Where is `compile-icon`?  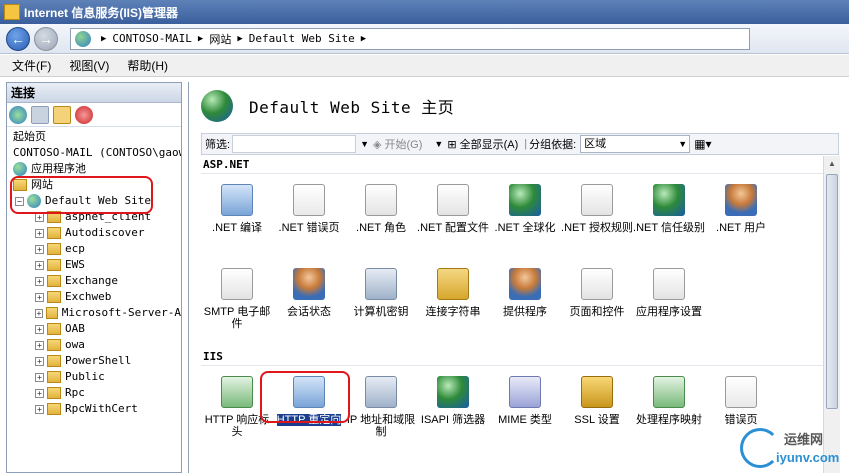 compile-icon is located at coordinates (237, 200).